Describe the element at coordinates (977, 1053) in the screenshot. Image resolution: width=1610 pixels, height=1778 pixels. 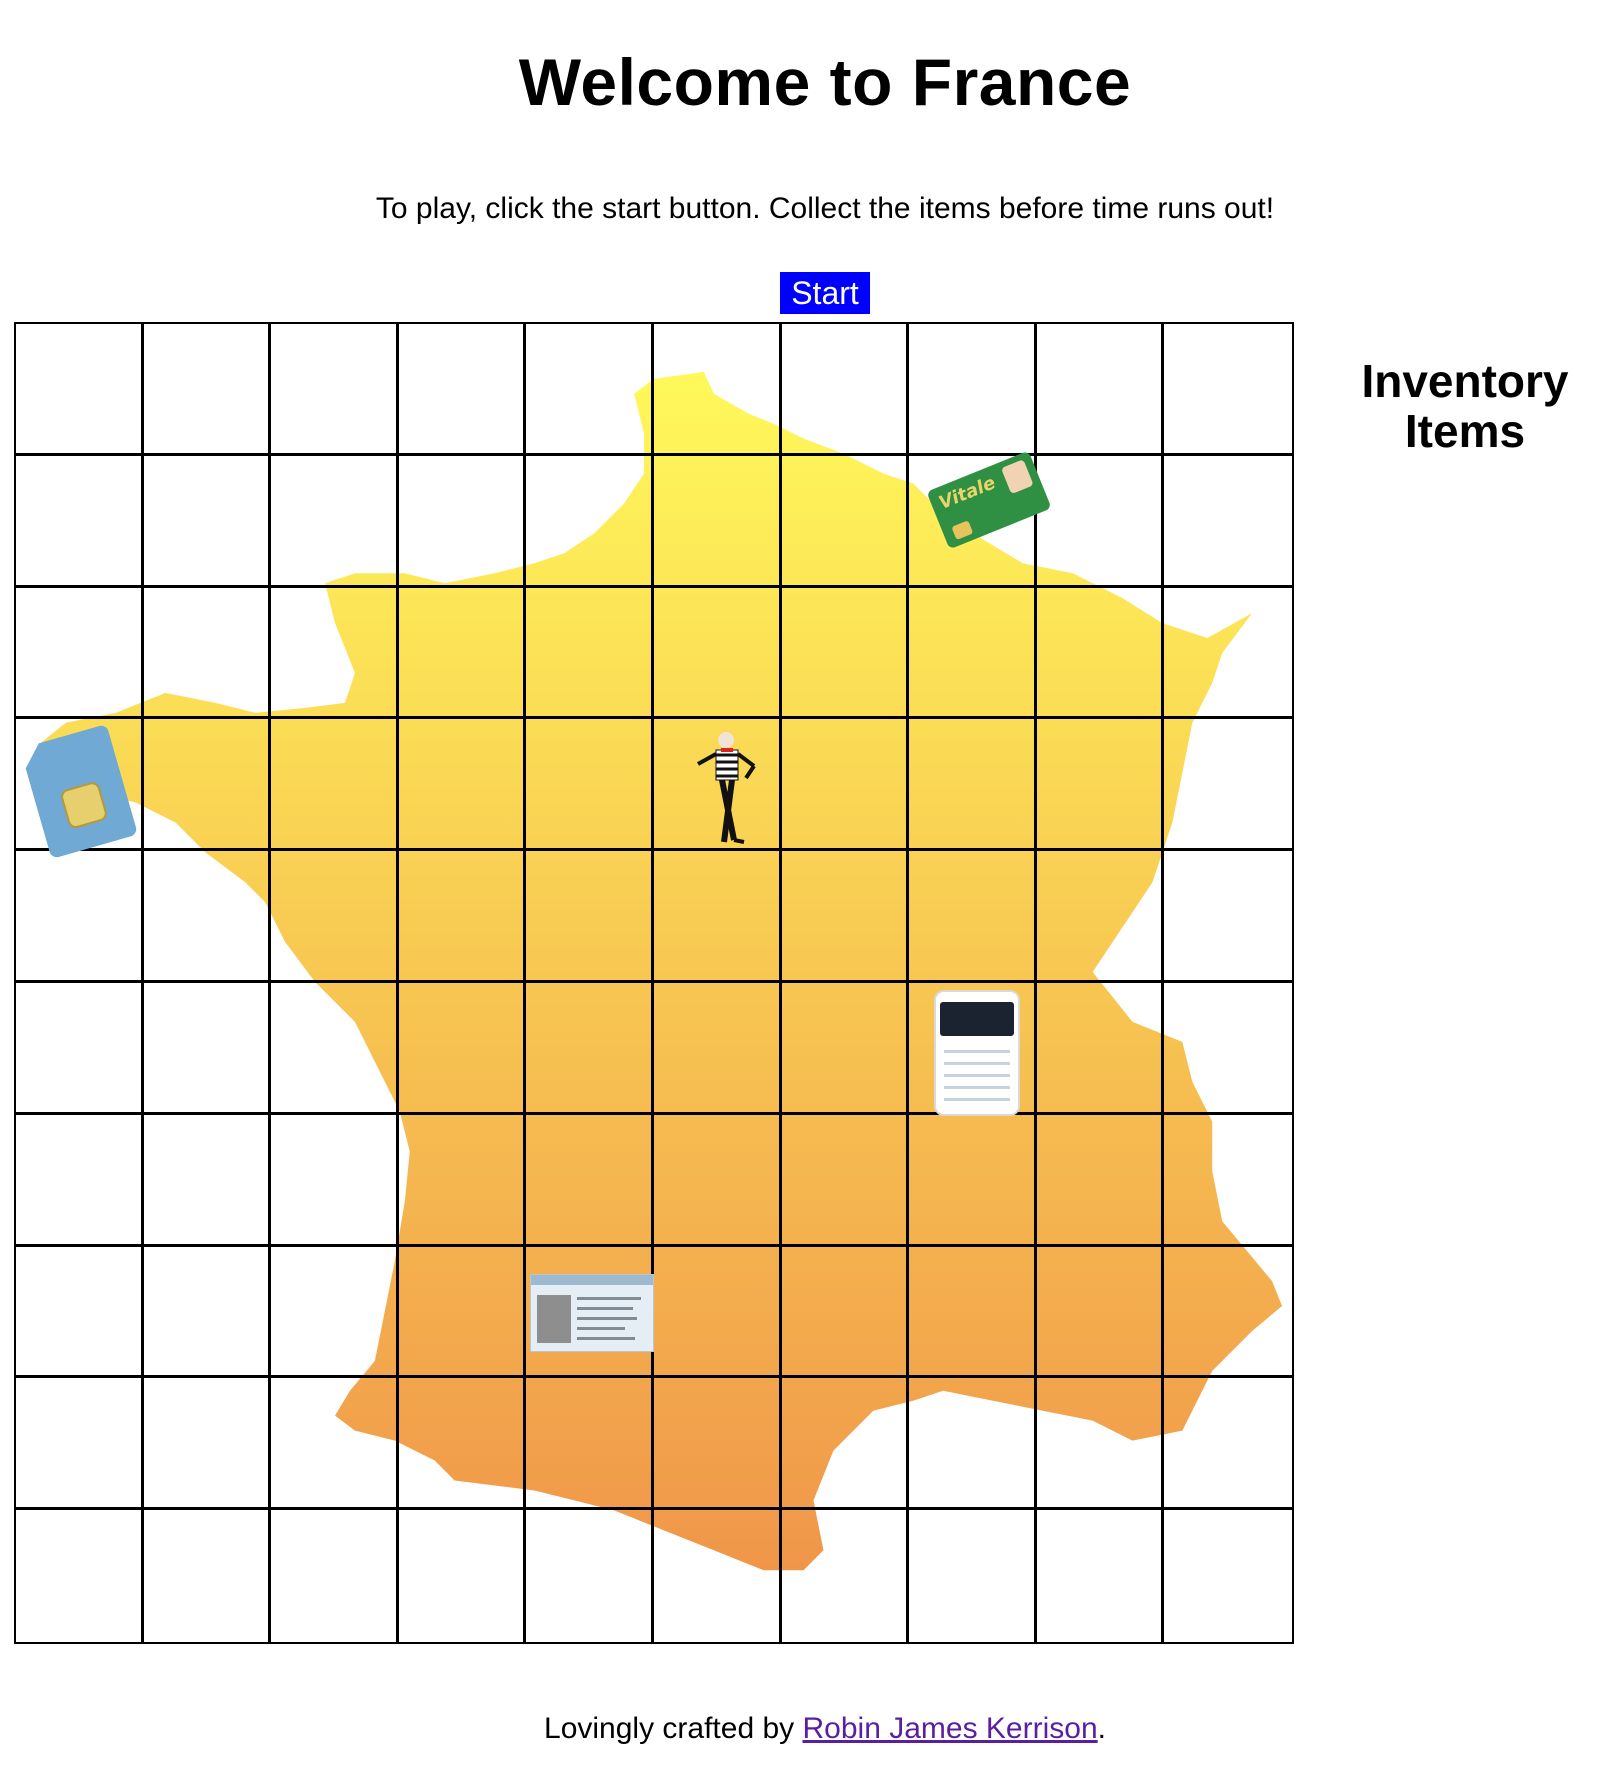
I see `banking-phone-item` at that location.